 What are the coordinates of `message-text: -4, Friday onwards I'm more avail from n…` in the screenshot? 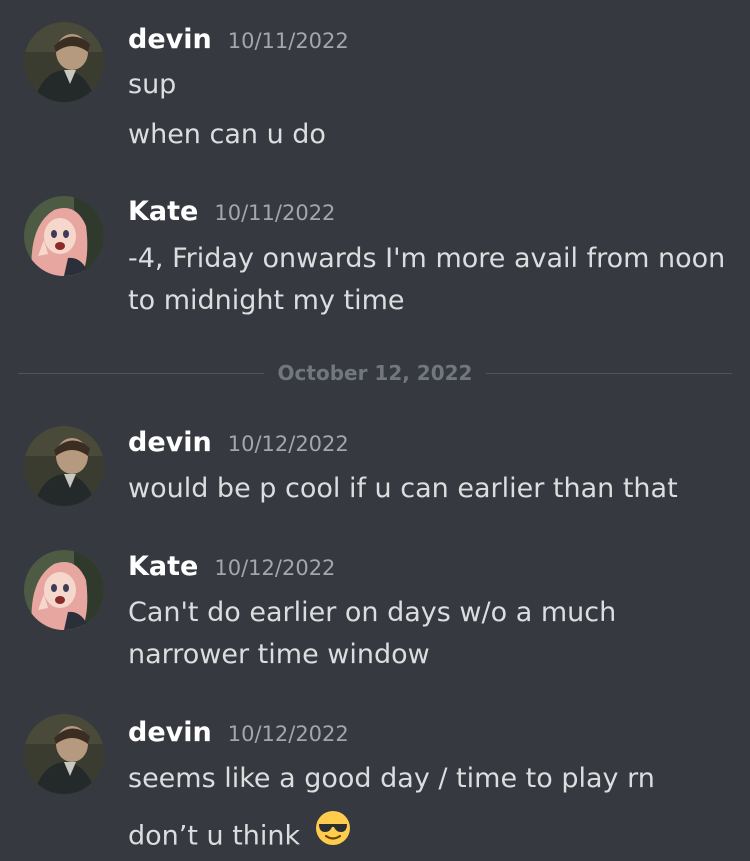 It's located at (427, 258).